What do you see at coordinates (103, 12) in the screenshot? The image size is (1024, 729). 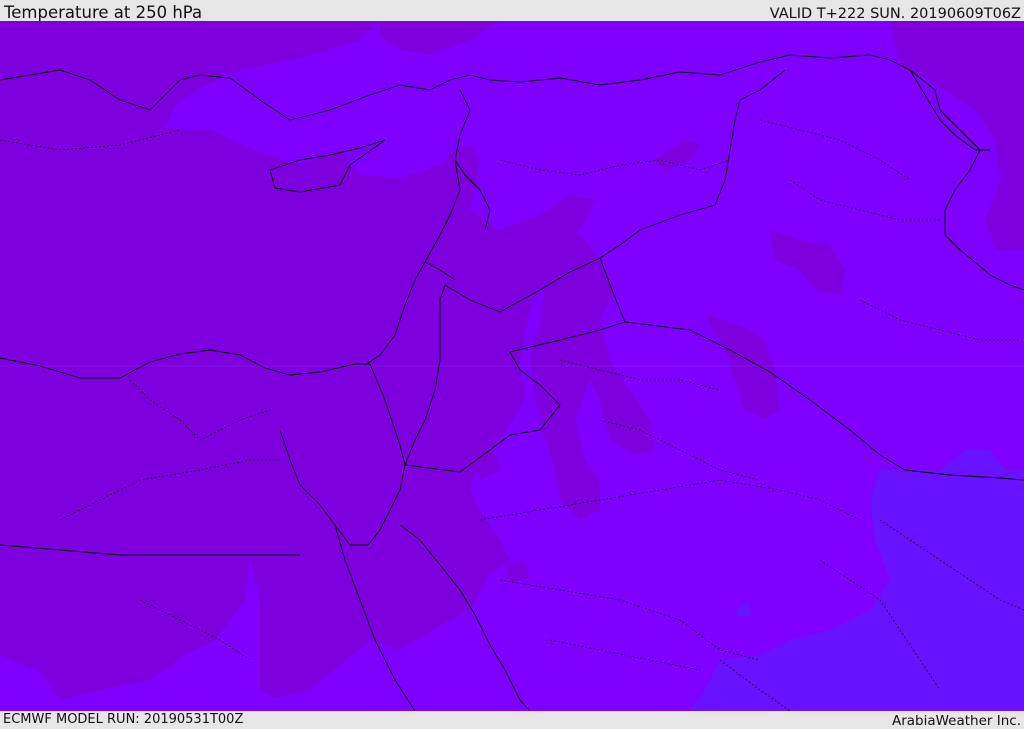 I see `map-title: Temperature at 250 hPa` at bounding box center [103, 12].